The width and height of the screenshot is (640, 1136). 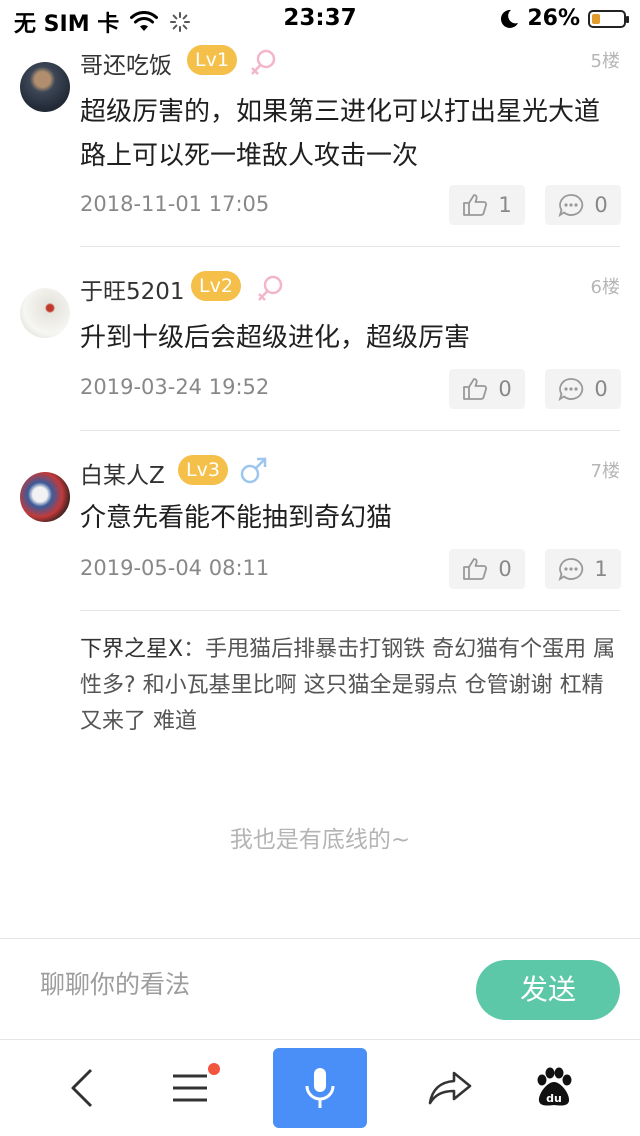 I want to click on level-badge: Lv3, so click(x=203, y=470).